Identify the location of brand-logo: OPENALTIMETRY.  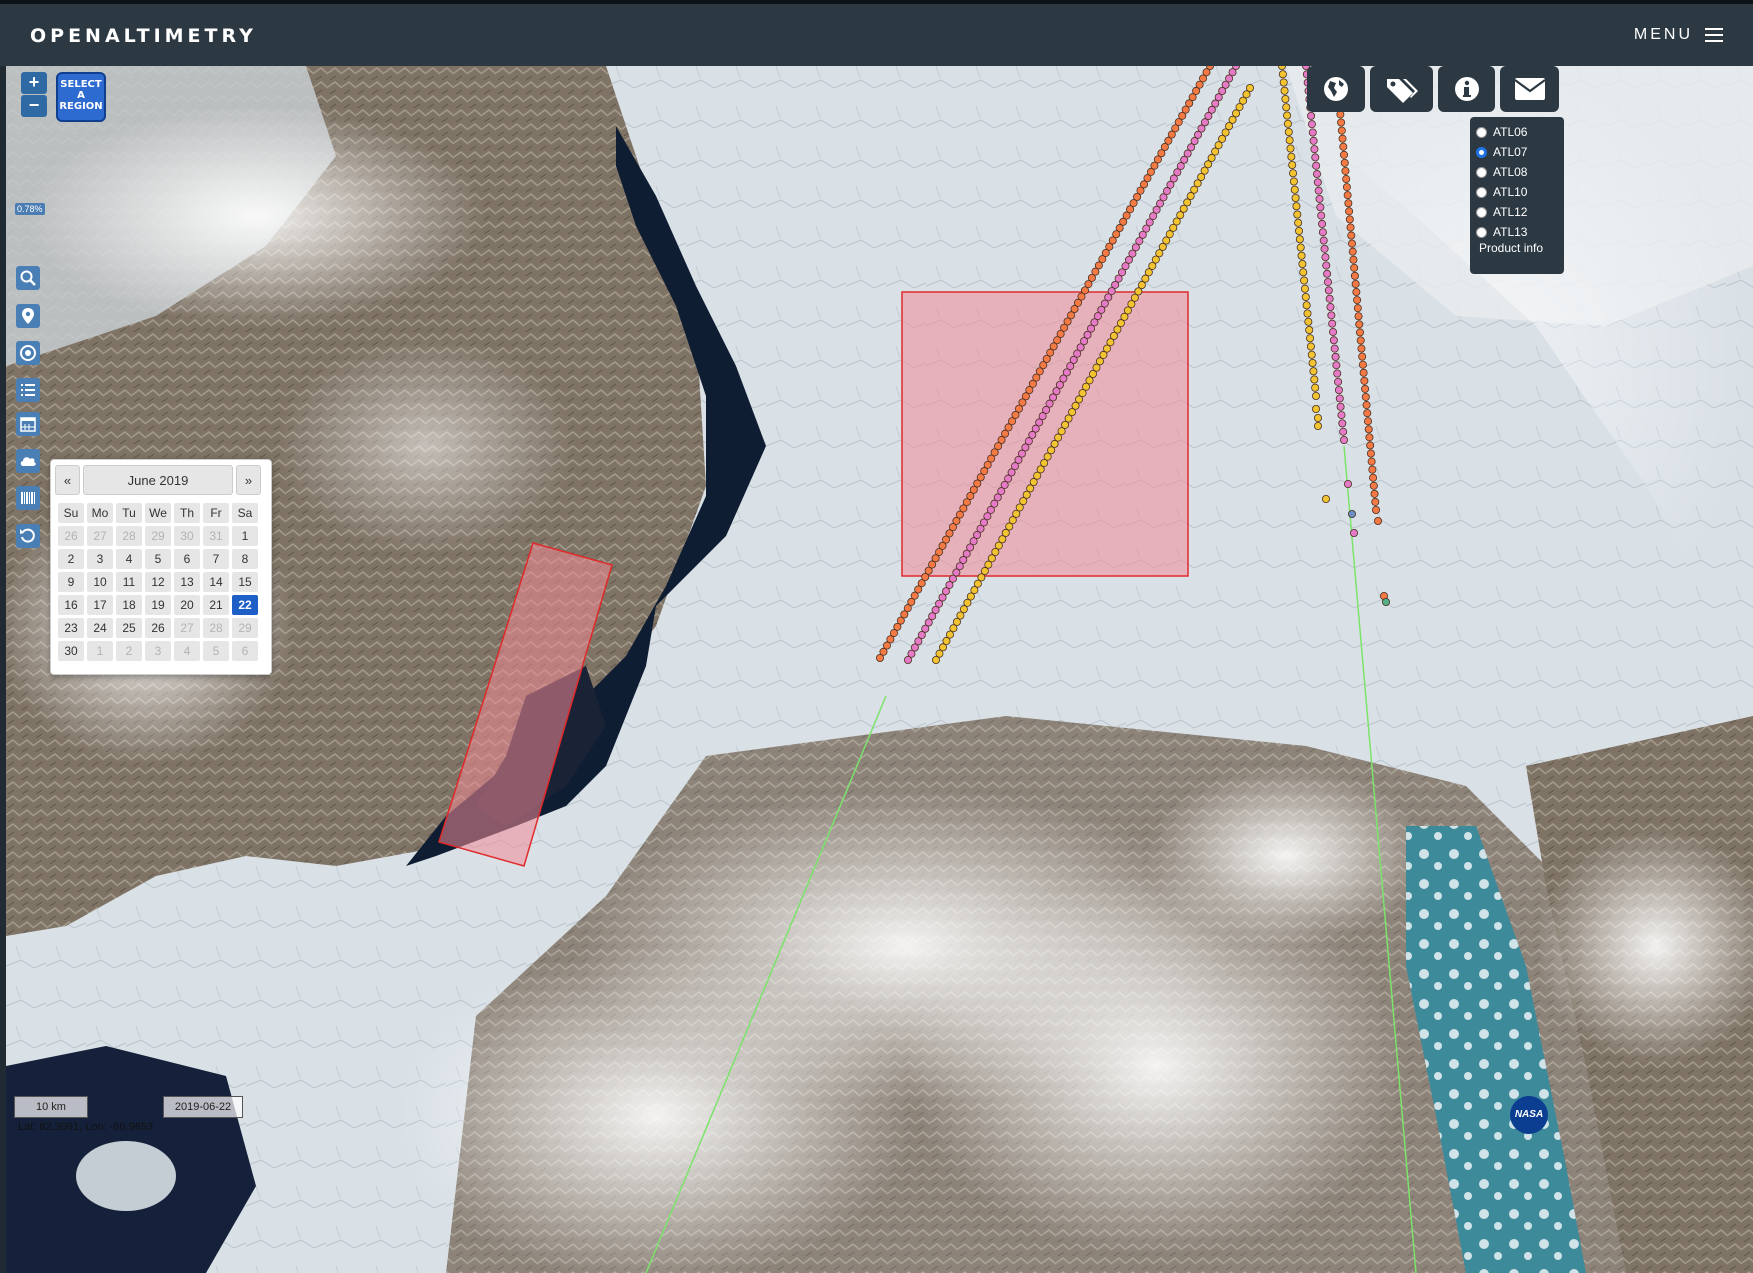
(143, 36).